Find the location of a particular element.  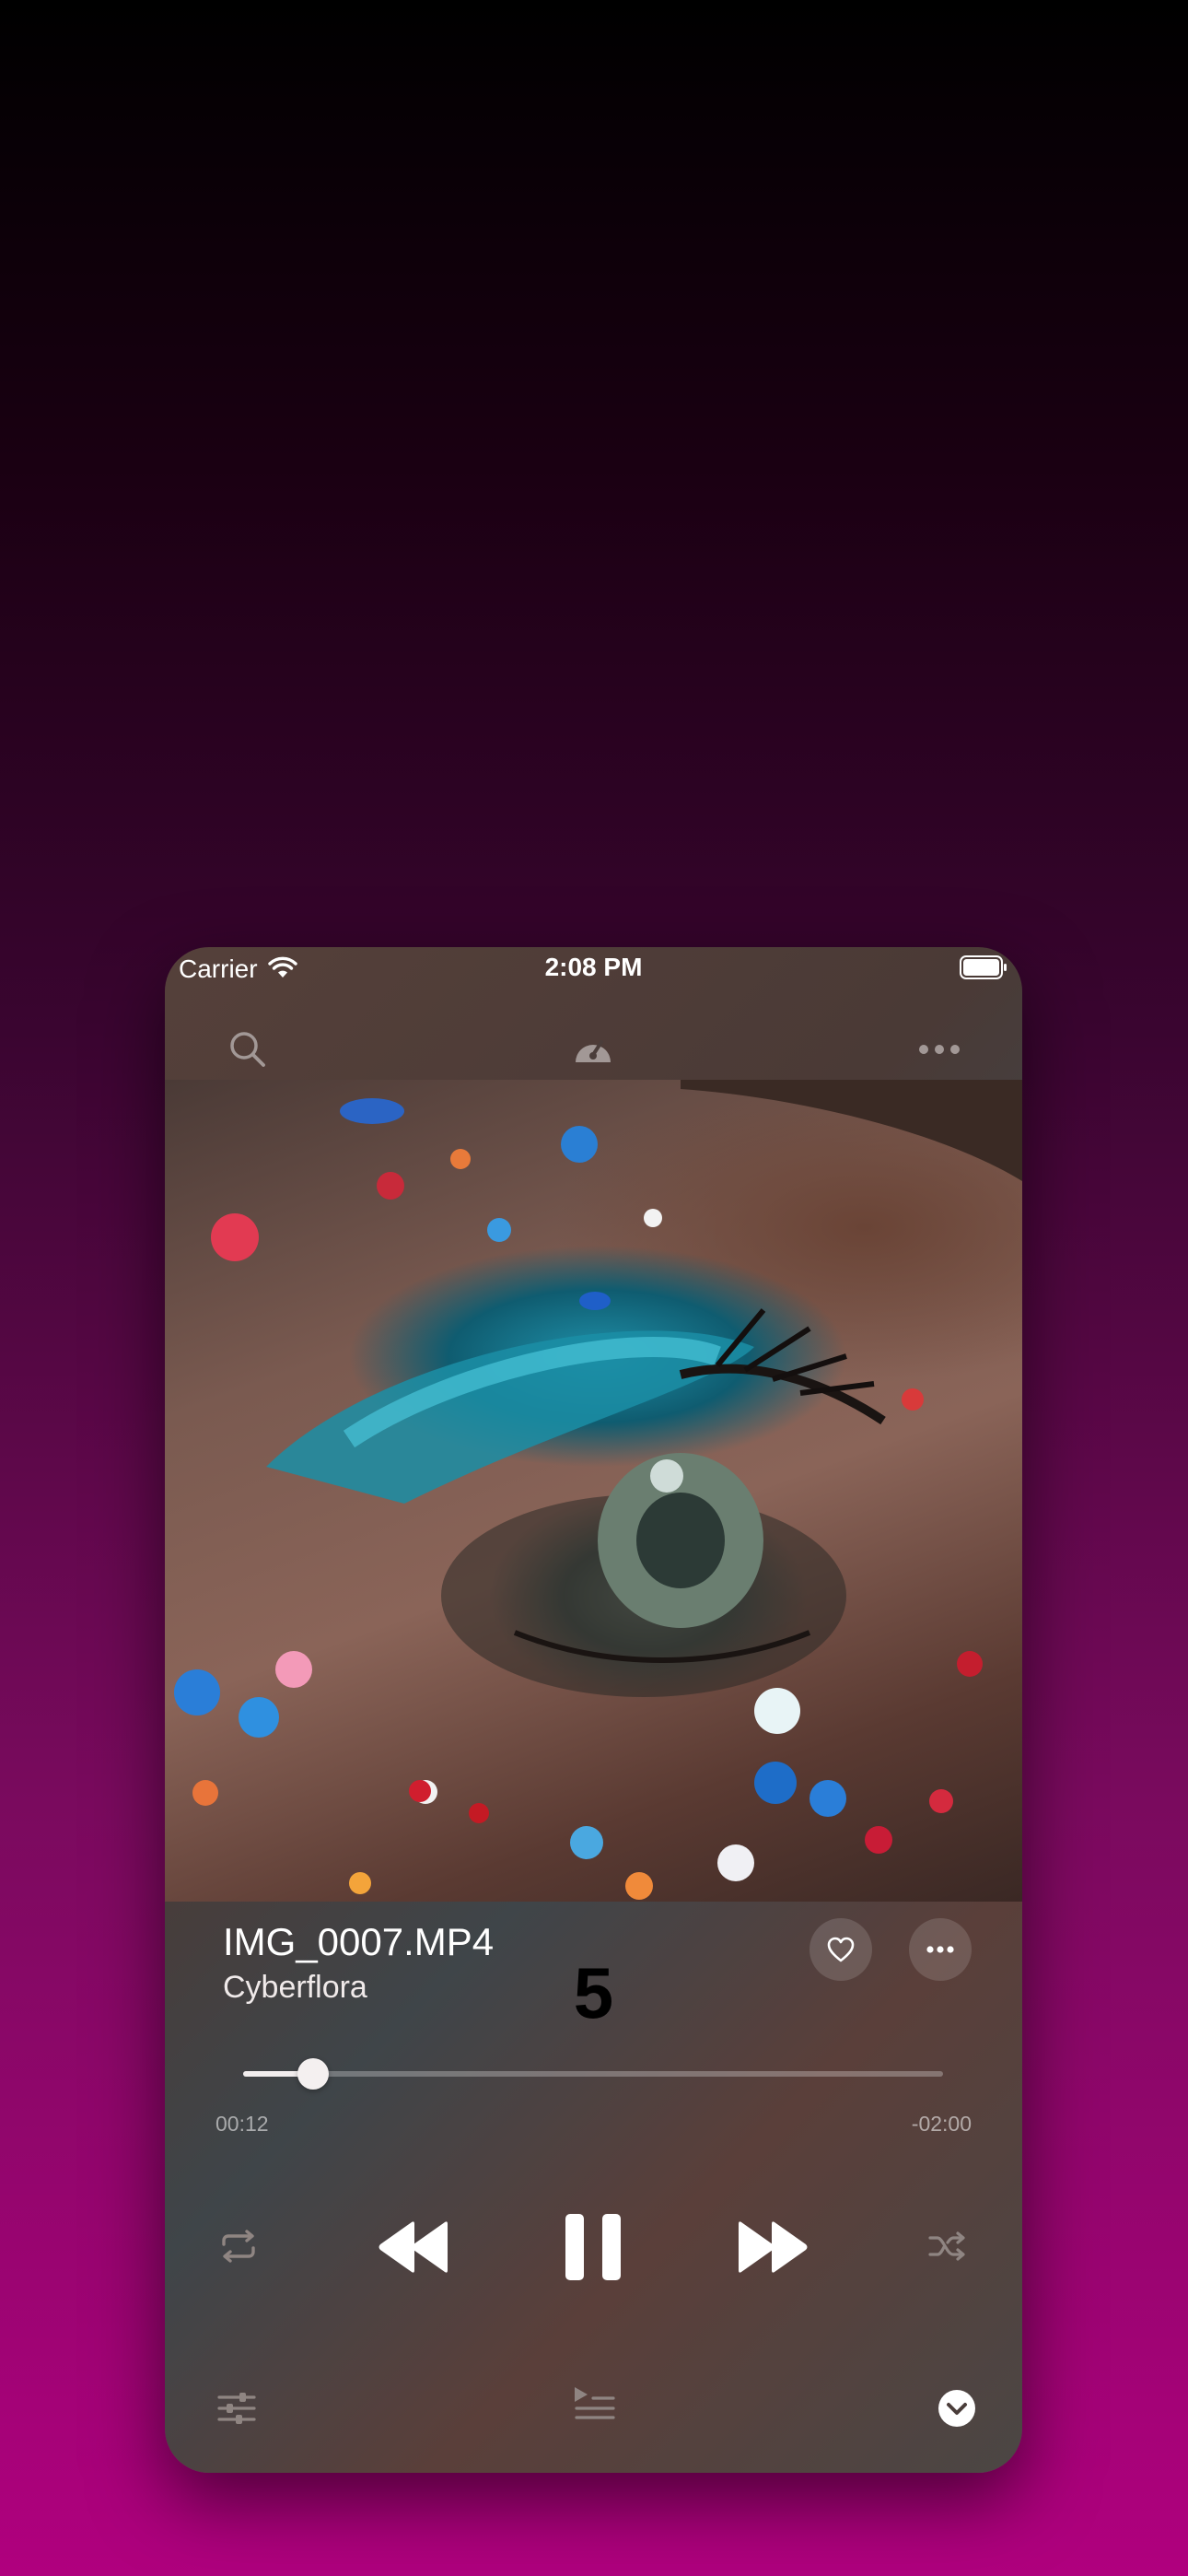

equalizer-button is located at coordinates (236, 2408).